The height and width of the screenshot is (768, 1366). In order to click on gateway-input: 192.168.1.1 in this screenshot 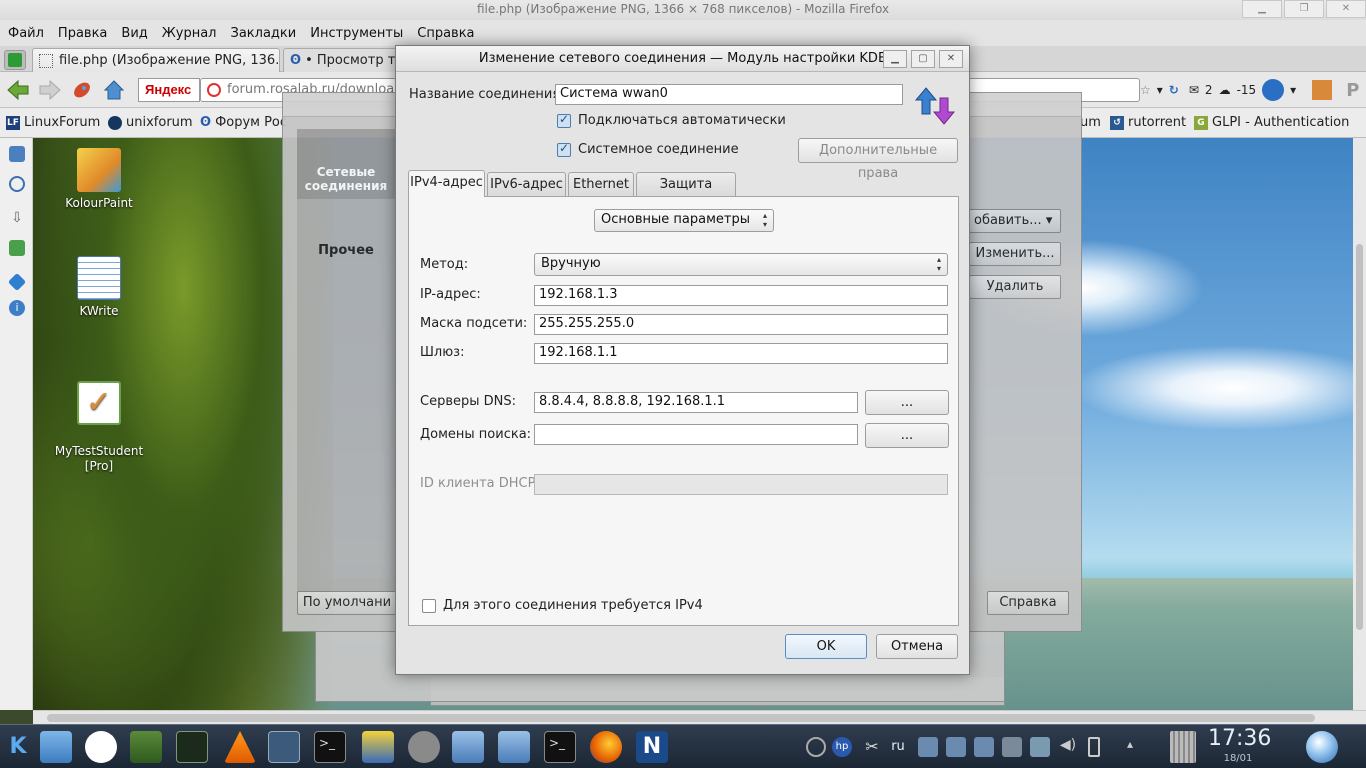, I will do `click(741, 353)`.